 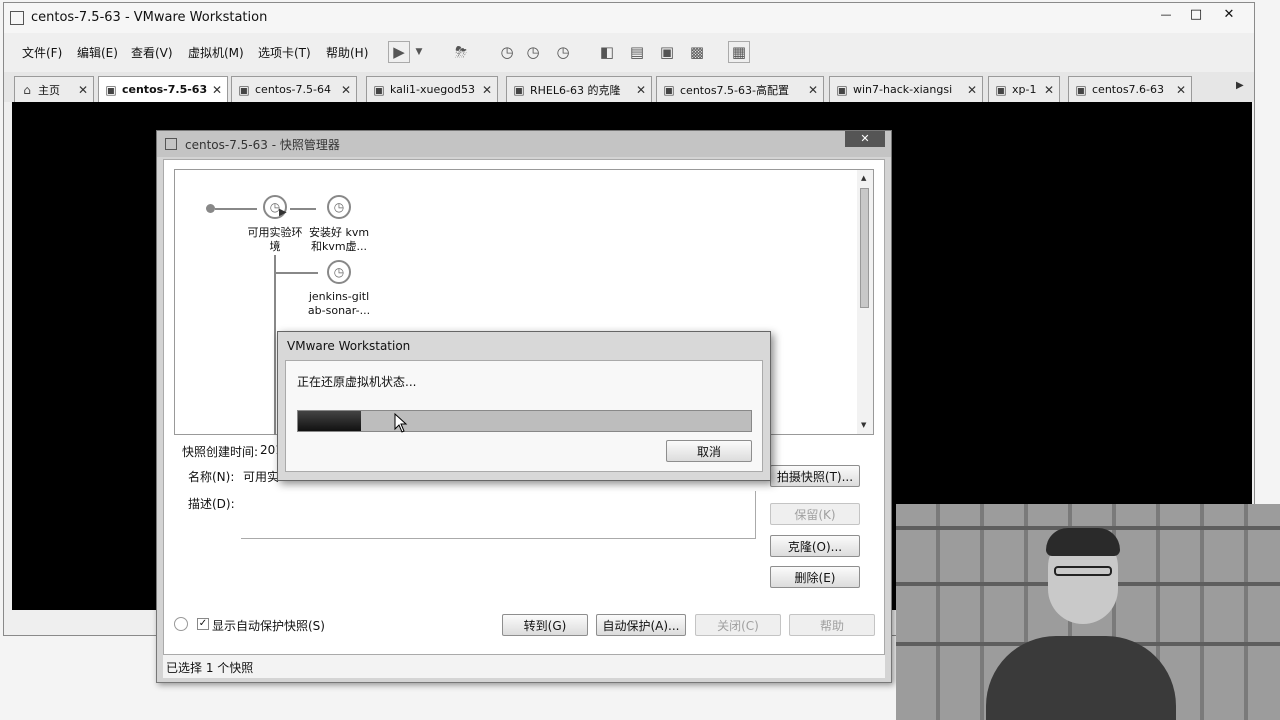 What do you see at coordinates (220, 452) in the screenshot?
I see `created-time-label: 快照创建时间:` at bounding box center [220, 452].